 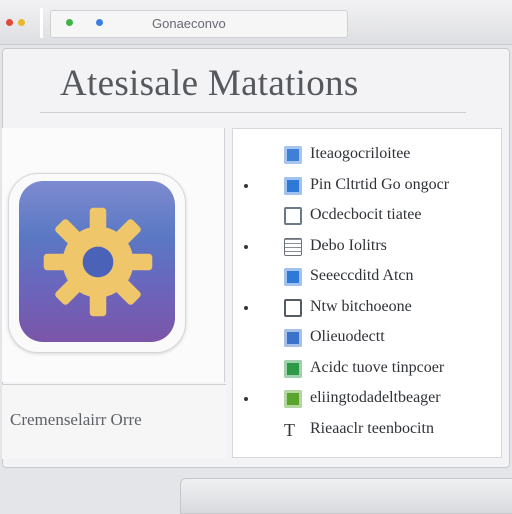 What do you see at coordinates (76, 420) in the screenshot?
I see `left-footer-label: Cremenselairr Orre` at bounding box center [76, 420].